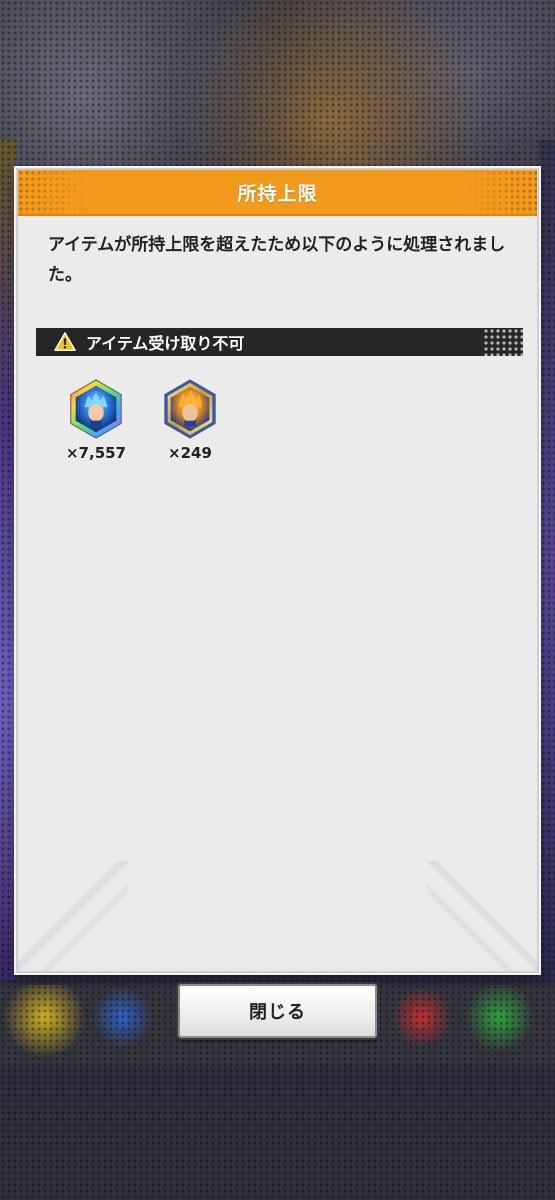 Image resolution: width=555 pixels, height=1200 pixels. What do you see at coordinates (96, 409) in the screenshot?
I see `blue-hair-character-medal-icon` at bounding box center [96, 409].